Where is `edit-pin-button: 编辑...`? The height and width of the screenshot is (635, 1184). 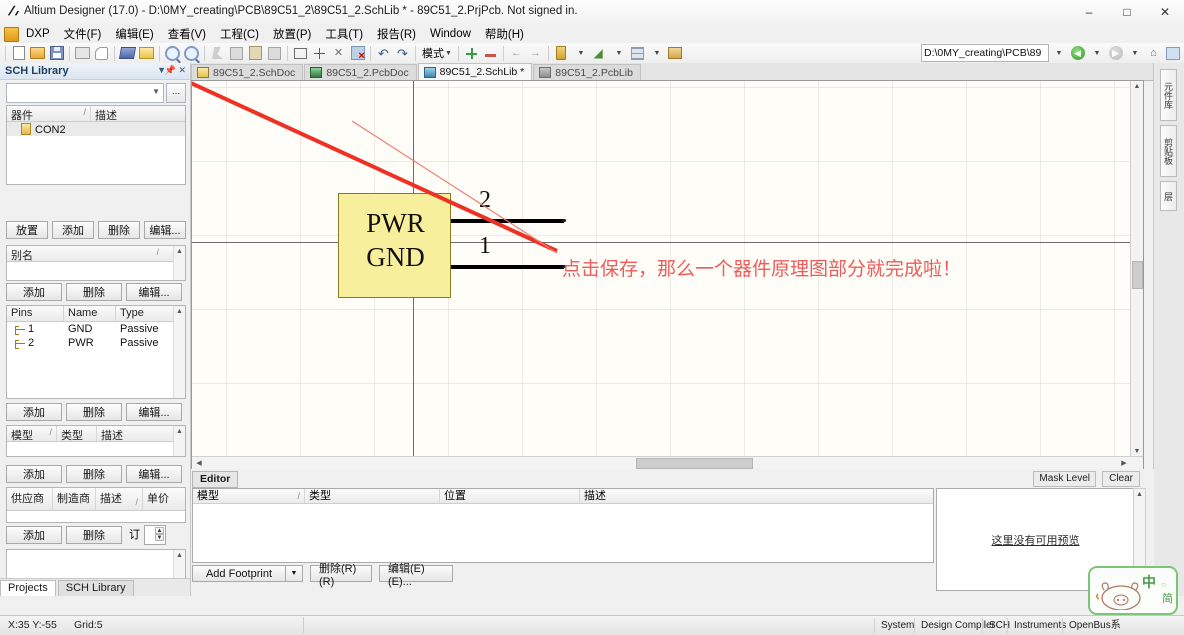 edit-pin-button: 编辑... is located at coordinates (154, 412).